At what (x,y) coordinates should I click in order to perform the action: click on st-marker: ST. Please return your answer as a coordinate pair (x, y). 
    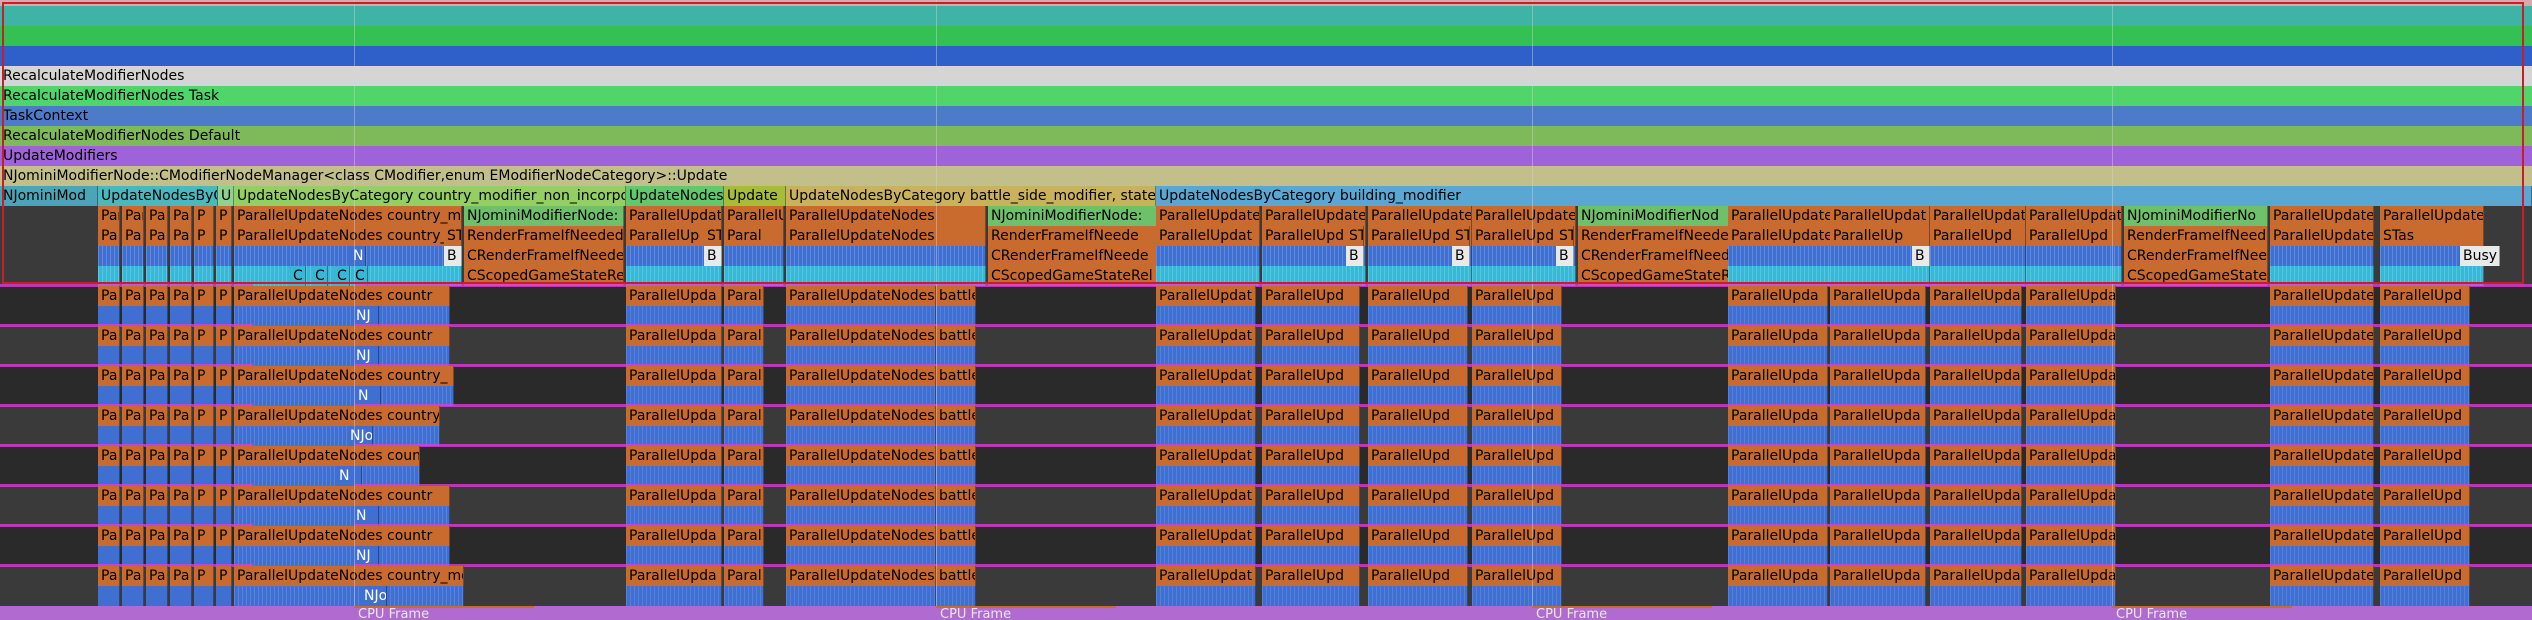
    Looking at the image, I should click on (1461, 236).